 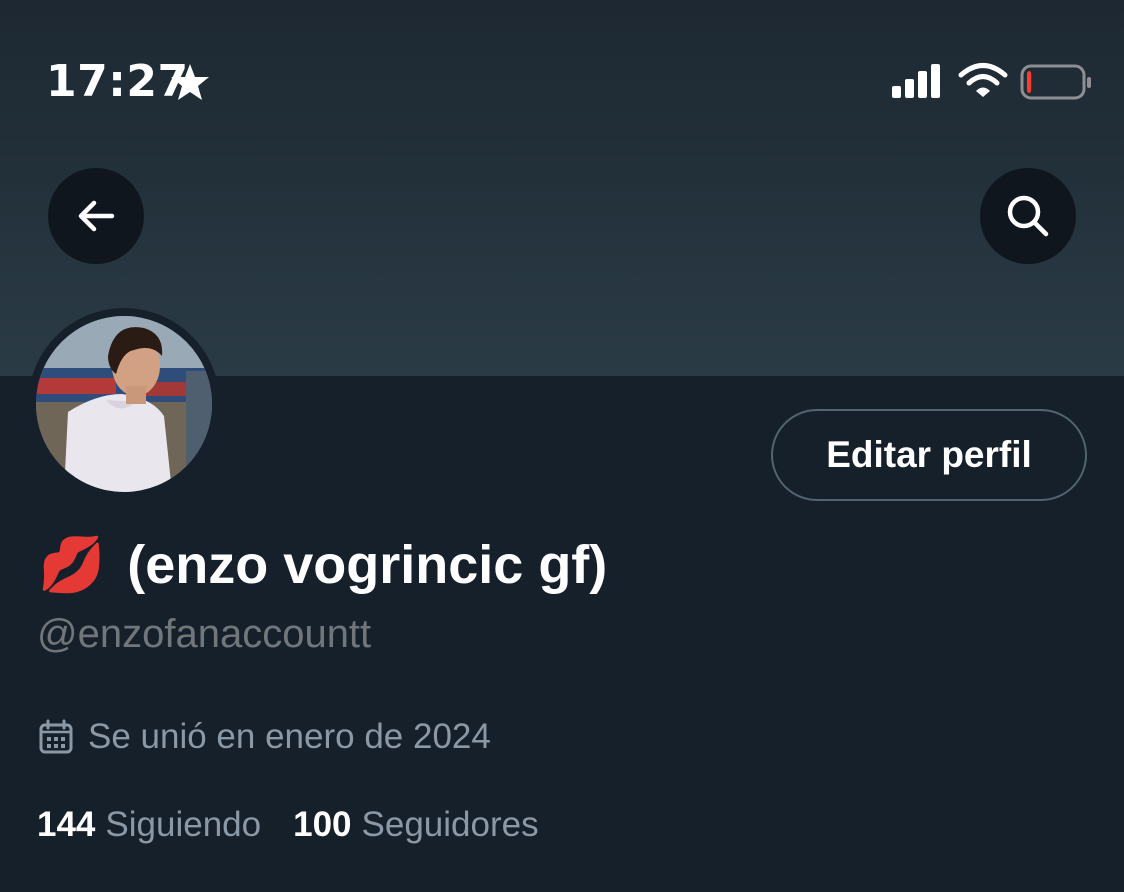 I want to click on search-icon, so click(x=1028, y=216).